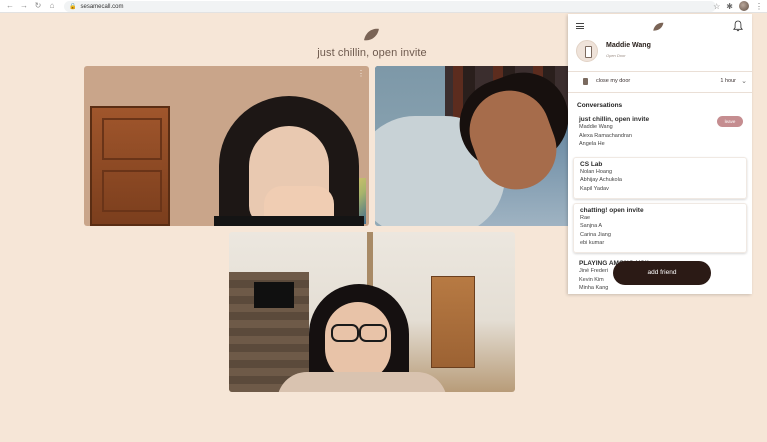  I want to click on url-text: sesamecall.com, so click(102, 6).